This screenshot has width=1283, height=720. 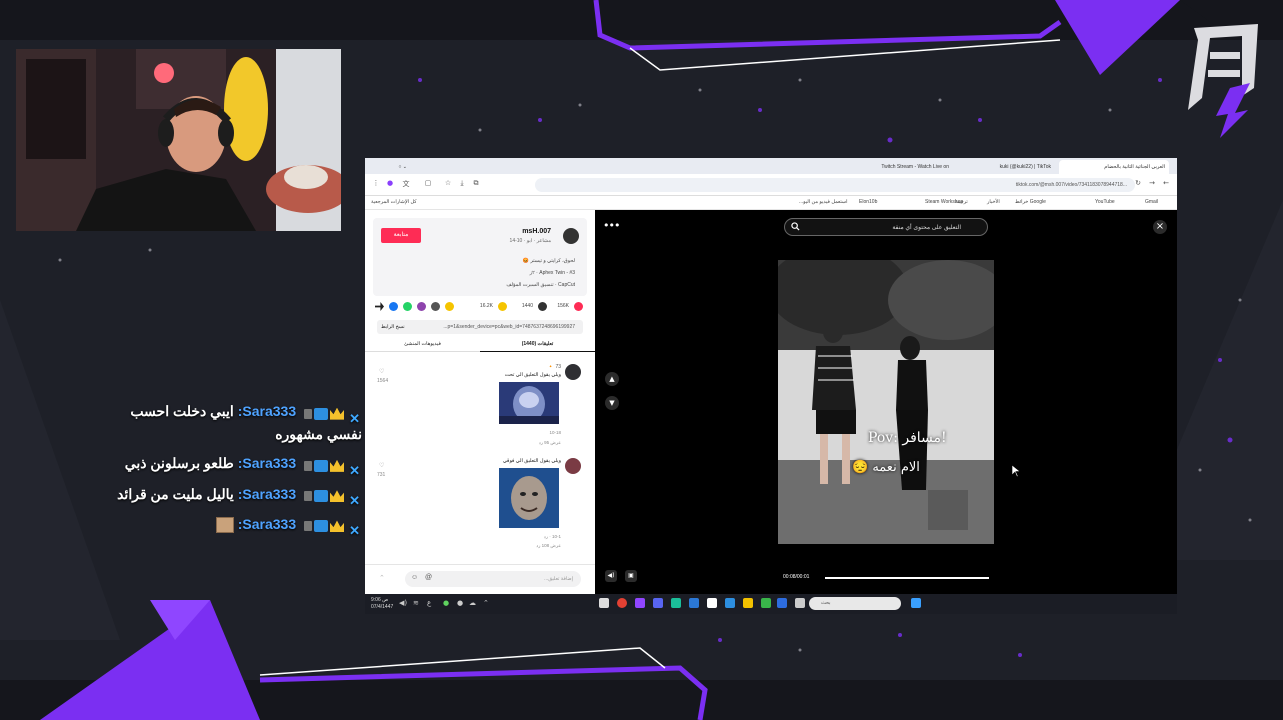 What do you see at coordinates (448, 183) in the screenshot?
I see `bookmark-star-icon: ☆` at bounding box center [448, 183].